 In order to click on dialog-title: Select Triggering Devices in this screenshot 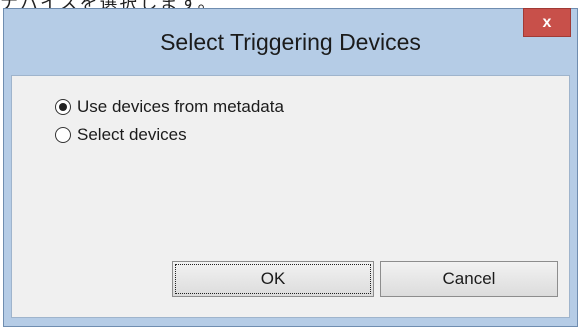, I will do `click(290, 42)`.